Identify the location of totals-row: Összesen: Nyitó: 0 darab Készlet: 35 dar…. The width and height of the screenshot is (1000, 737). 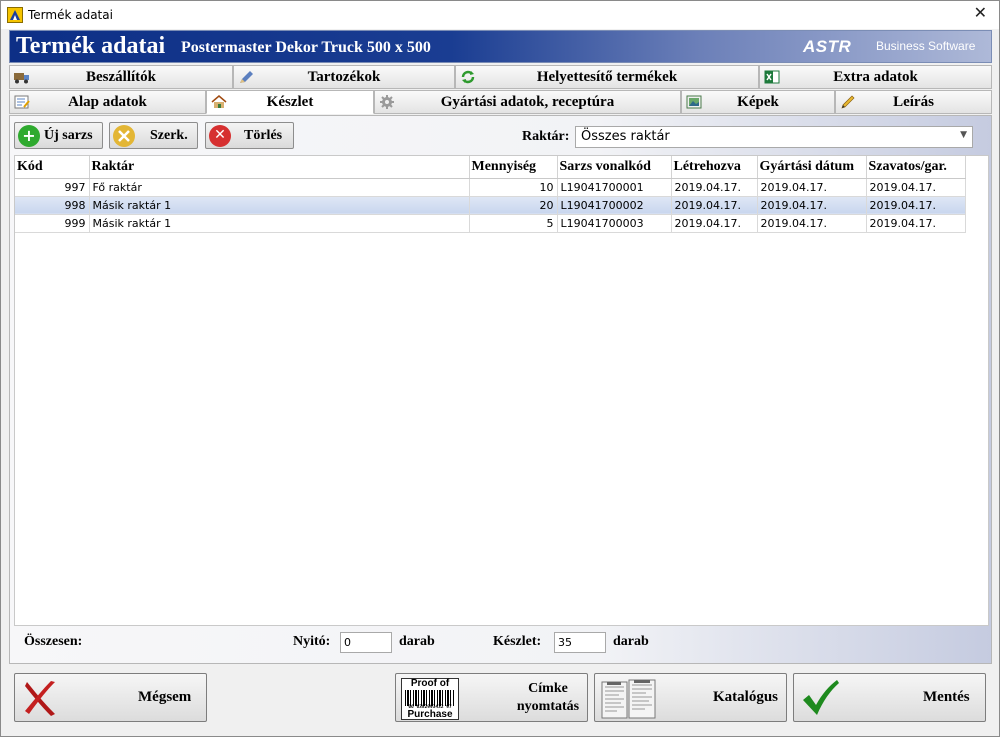
(501, 644).